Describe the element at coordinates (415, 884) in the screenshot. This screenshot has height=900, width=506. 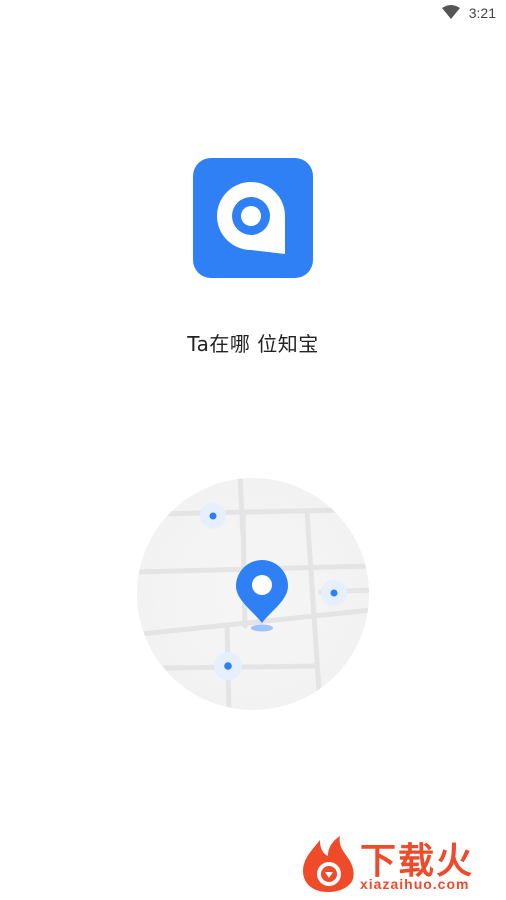
I see `watermark-url: xiazaihuo.com` at that location.